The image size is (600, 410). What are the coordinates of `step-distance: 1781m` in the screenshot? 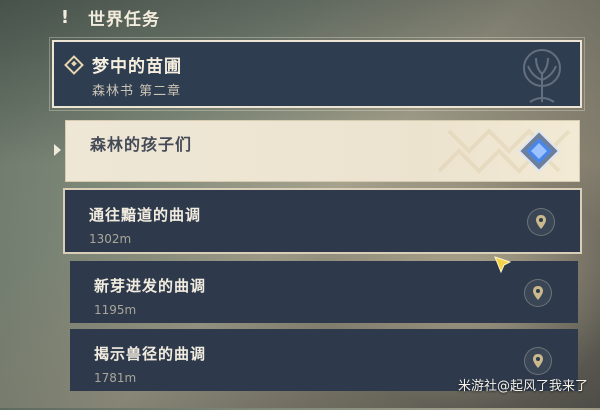 It's located at (115, 378).